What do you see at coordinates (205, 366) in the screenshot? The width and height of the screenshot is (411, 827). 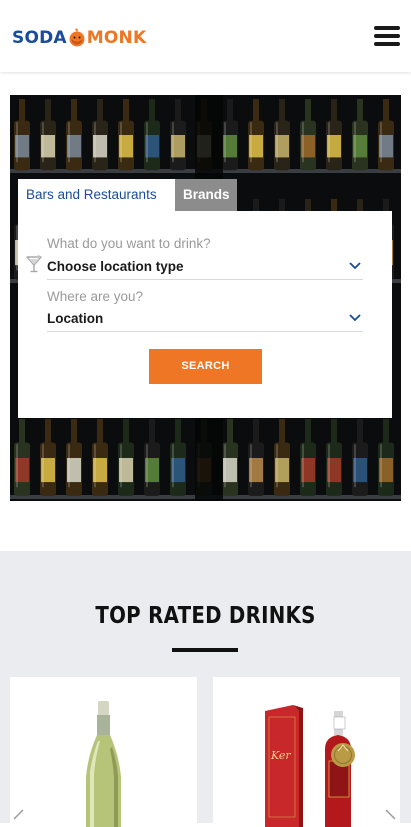 I see `search-button: SEARCH` at bounding box center [205, 366].